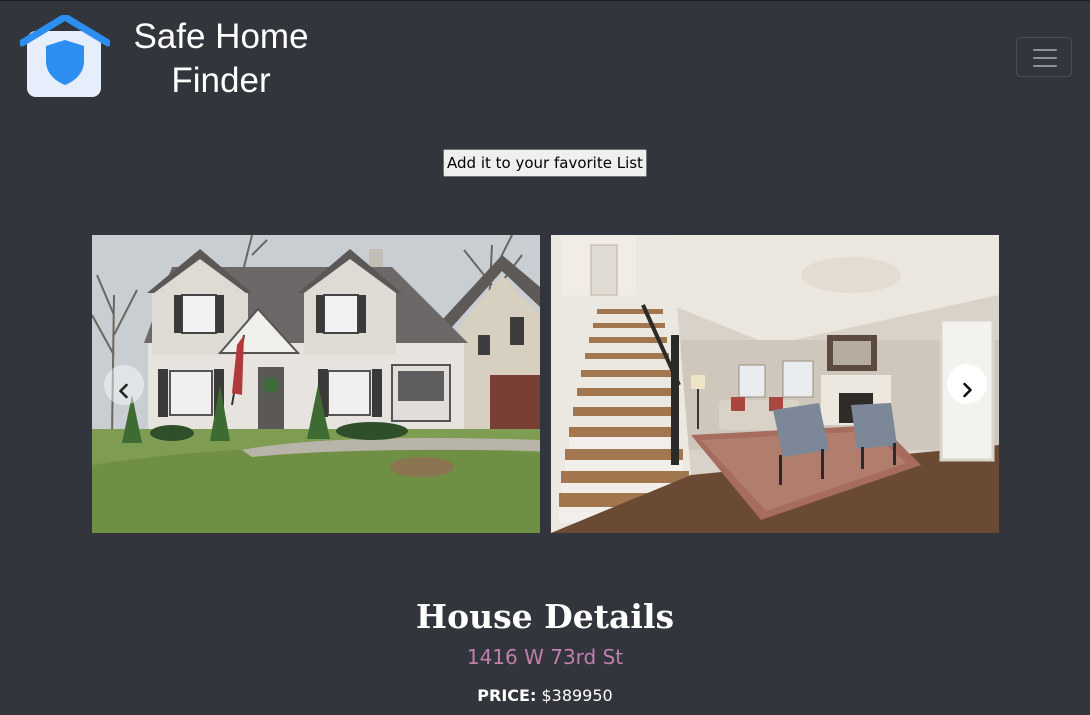  I want to click on carousel-prev-button, so click(124, 385).